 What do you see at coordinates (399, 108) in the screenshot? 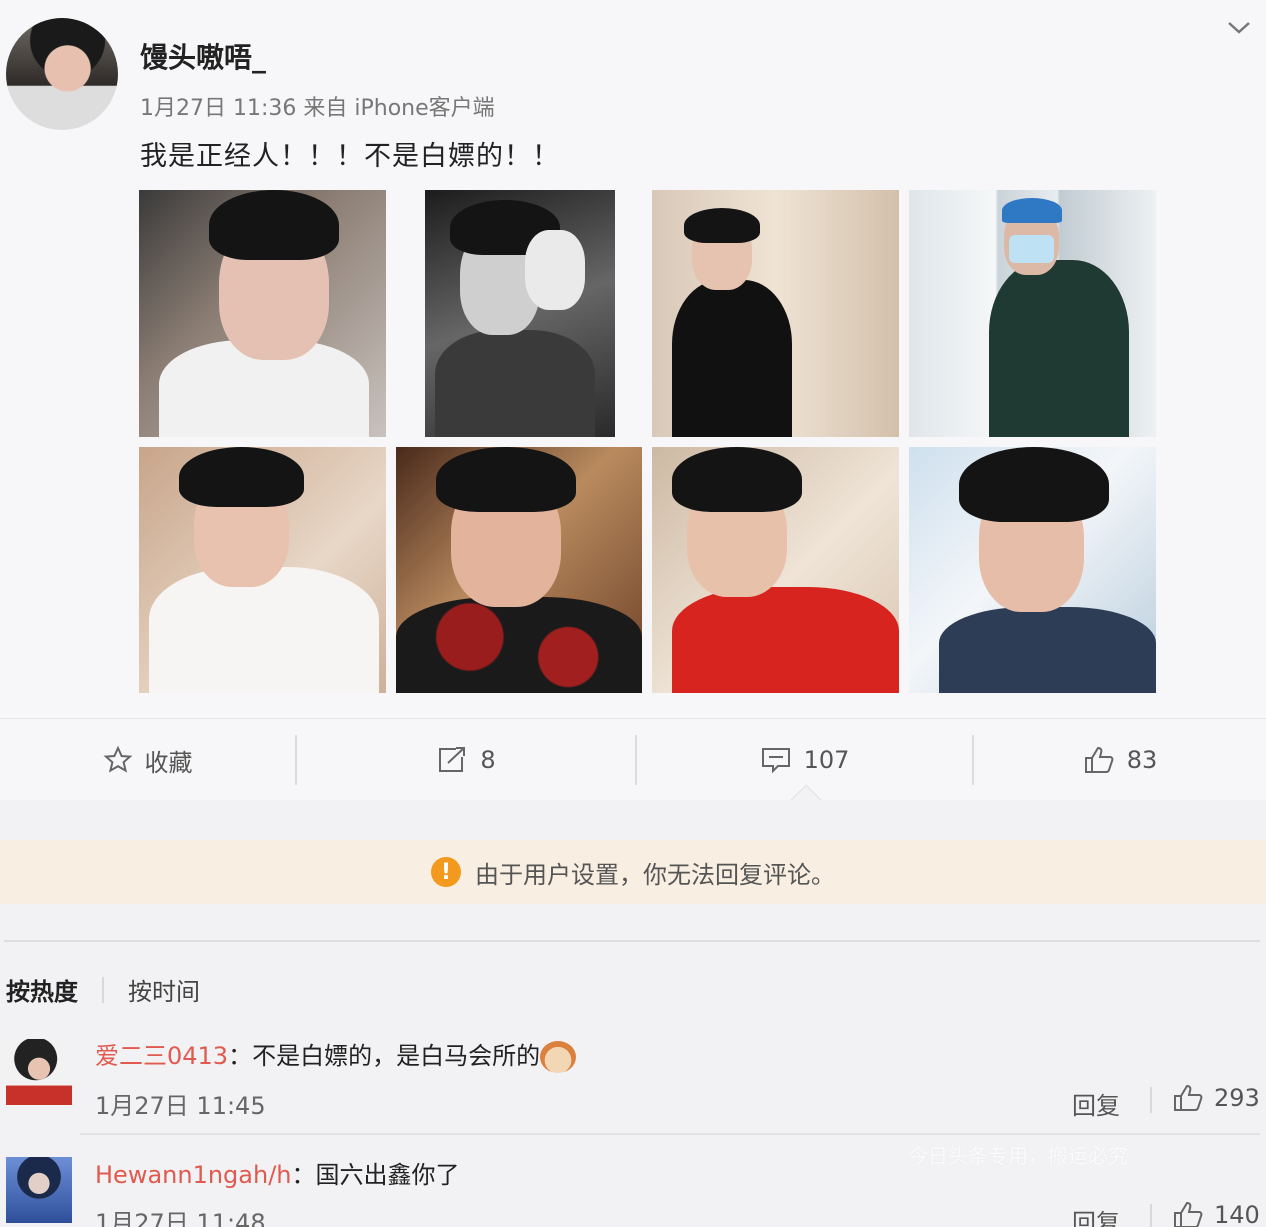
I see `post-source: 来自 iPhone客户端` at bounding box center [399, 108].